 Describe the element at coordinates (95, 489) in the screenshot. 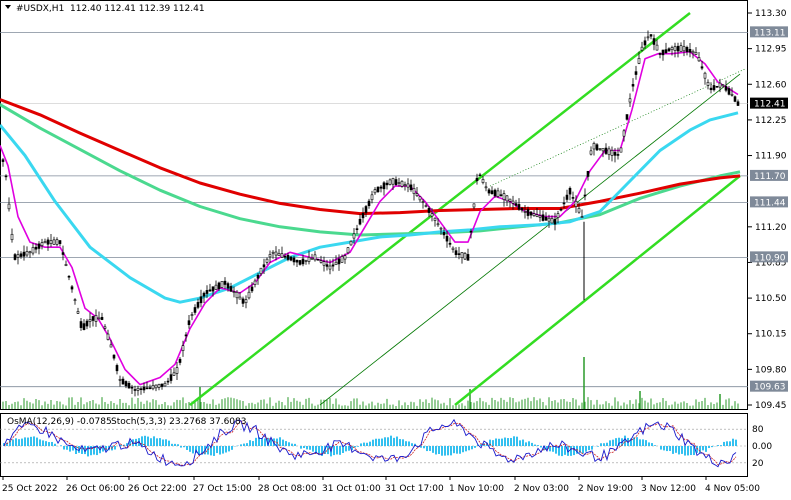

I see `time-tick-label: 26 Oct 06:00` at that location.